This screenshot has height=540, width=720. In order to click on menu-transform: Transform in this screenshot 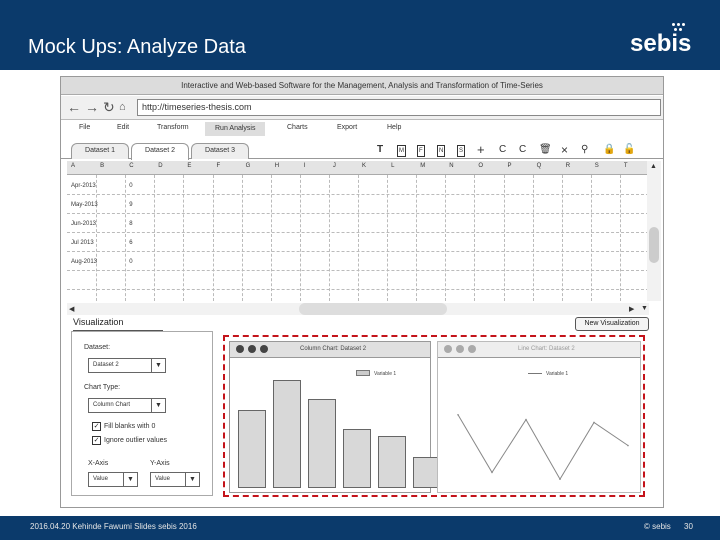, I will do `click(173, 127)`.